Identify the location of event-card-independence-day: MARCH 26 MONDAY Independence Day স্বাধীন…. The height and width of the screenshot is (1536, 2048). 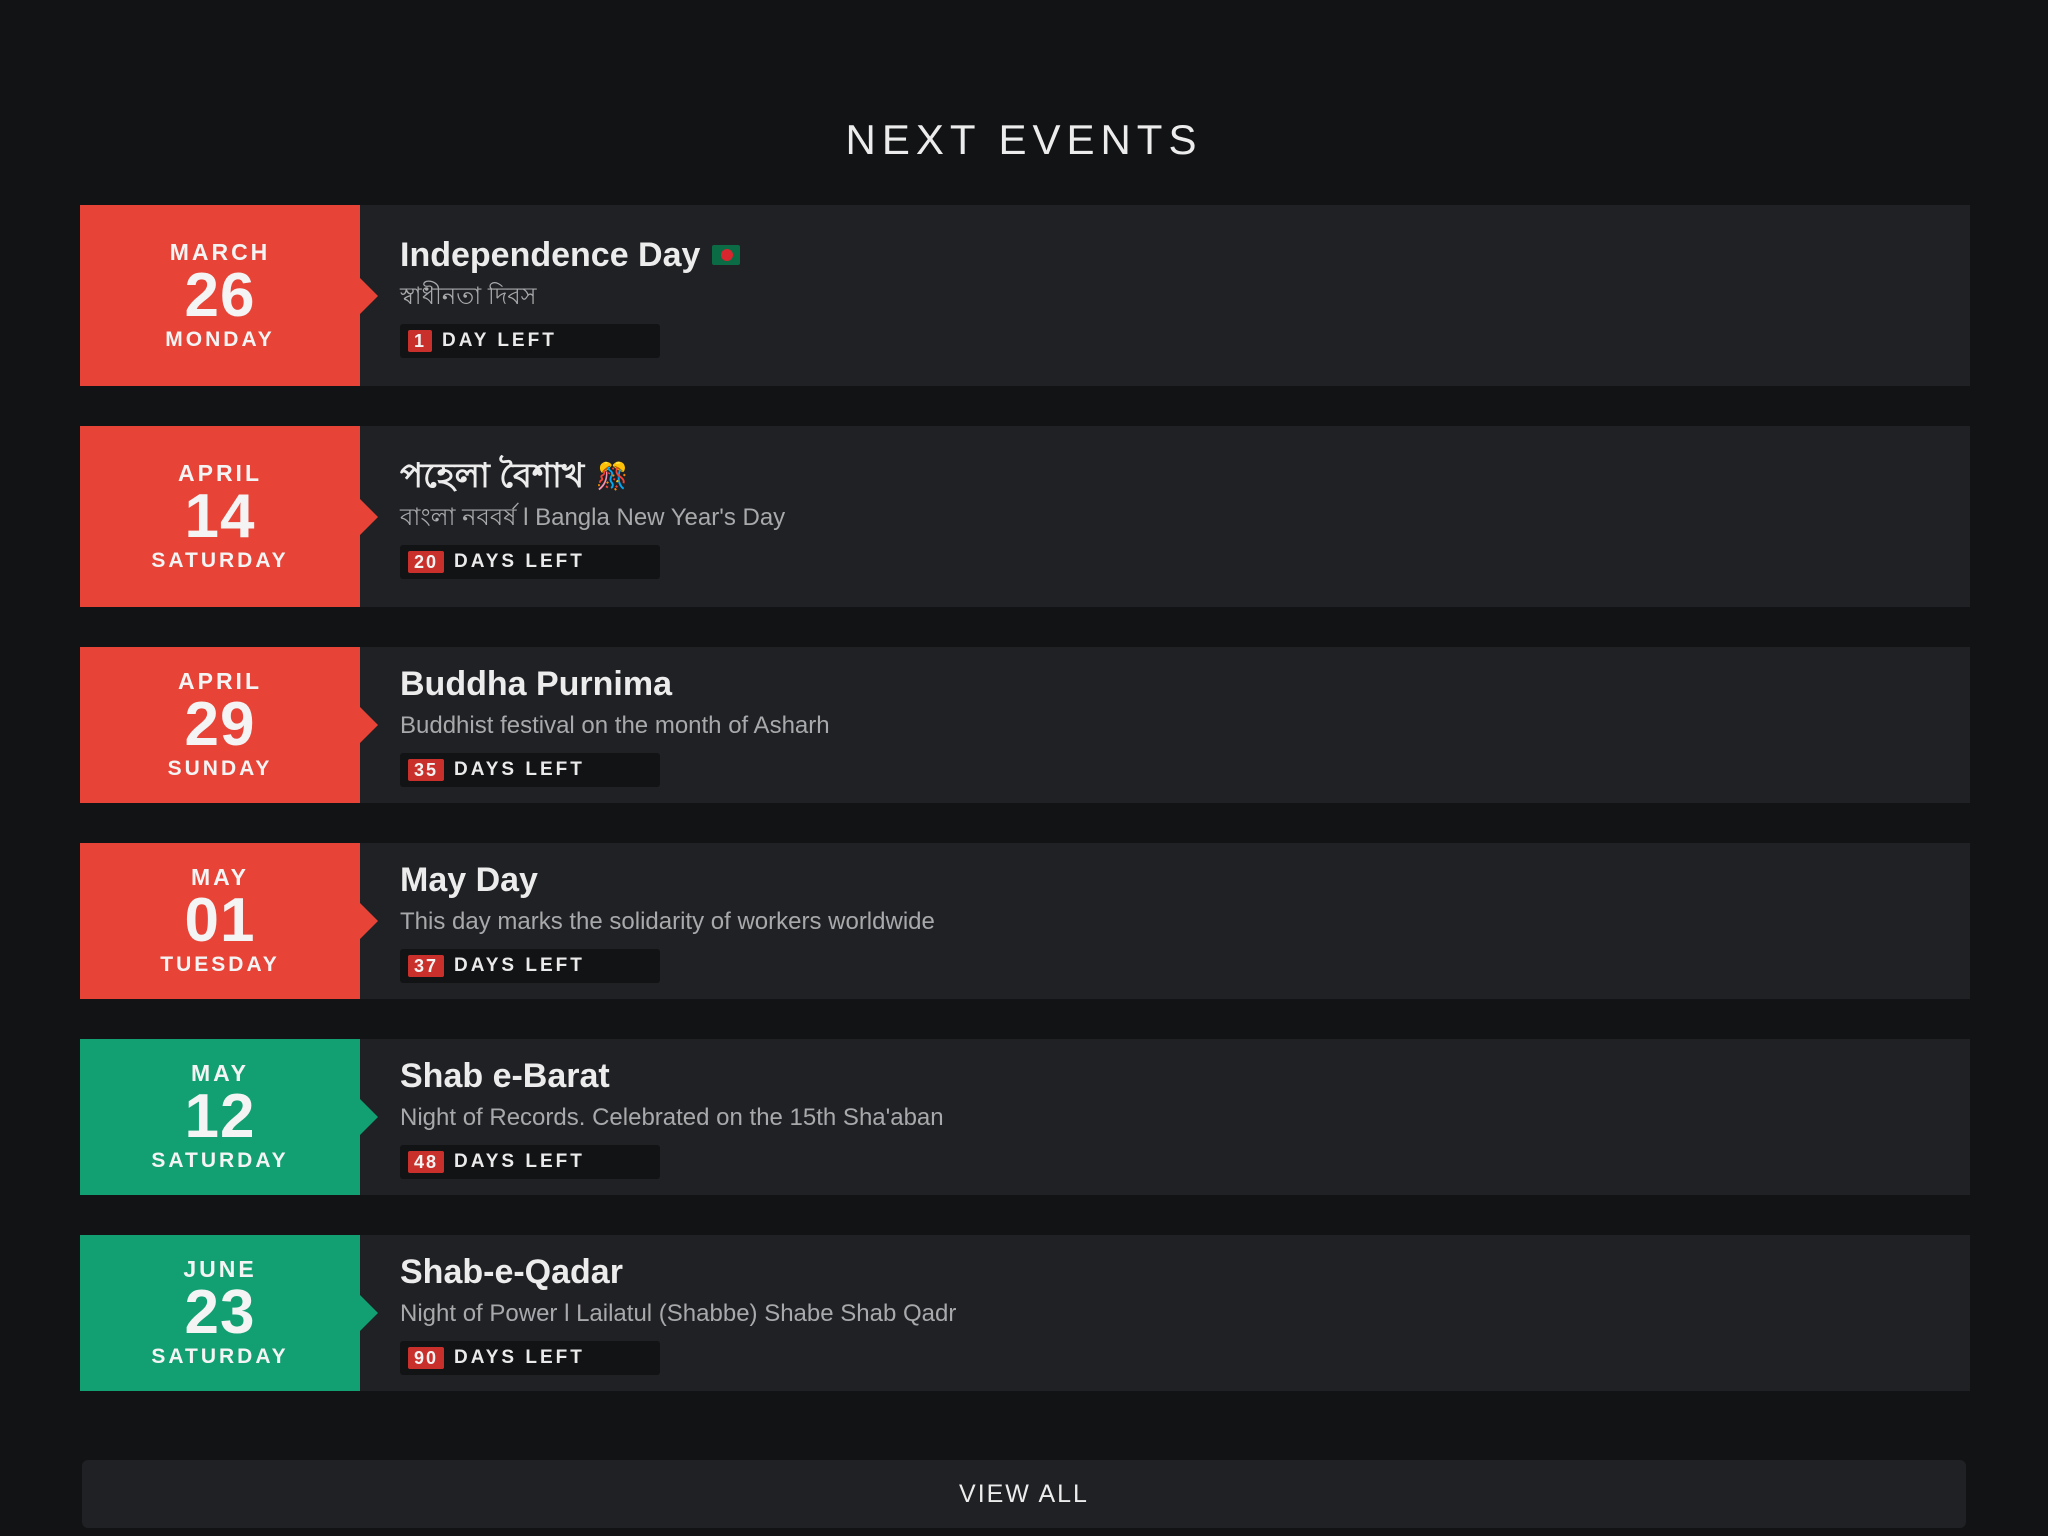
(1025, 295).